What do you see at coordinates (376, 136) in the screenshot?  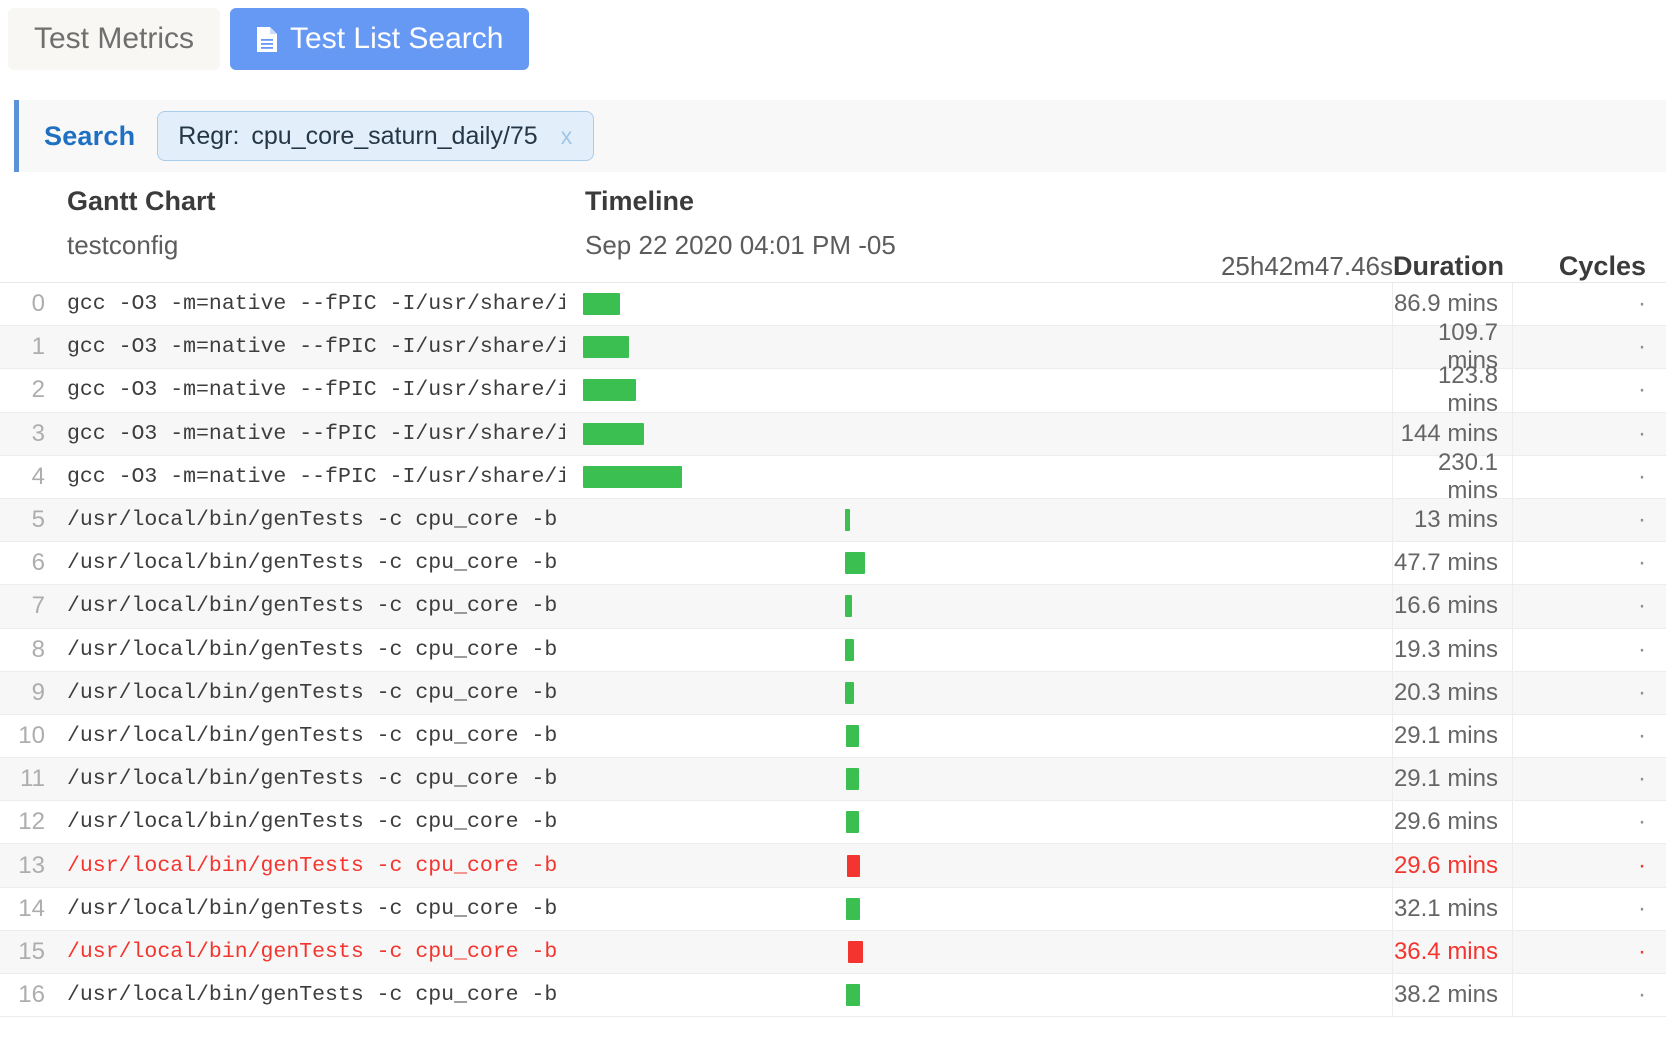 I see `search-filter-chip: Regr: cpu_core_saturn_daily/75 x` at bounding box center [376, 136].